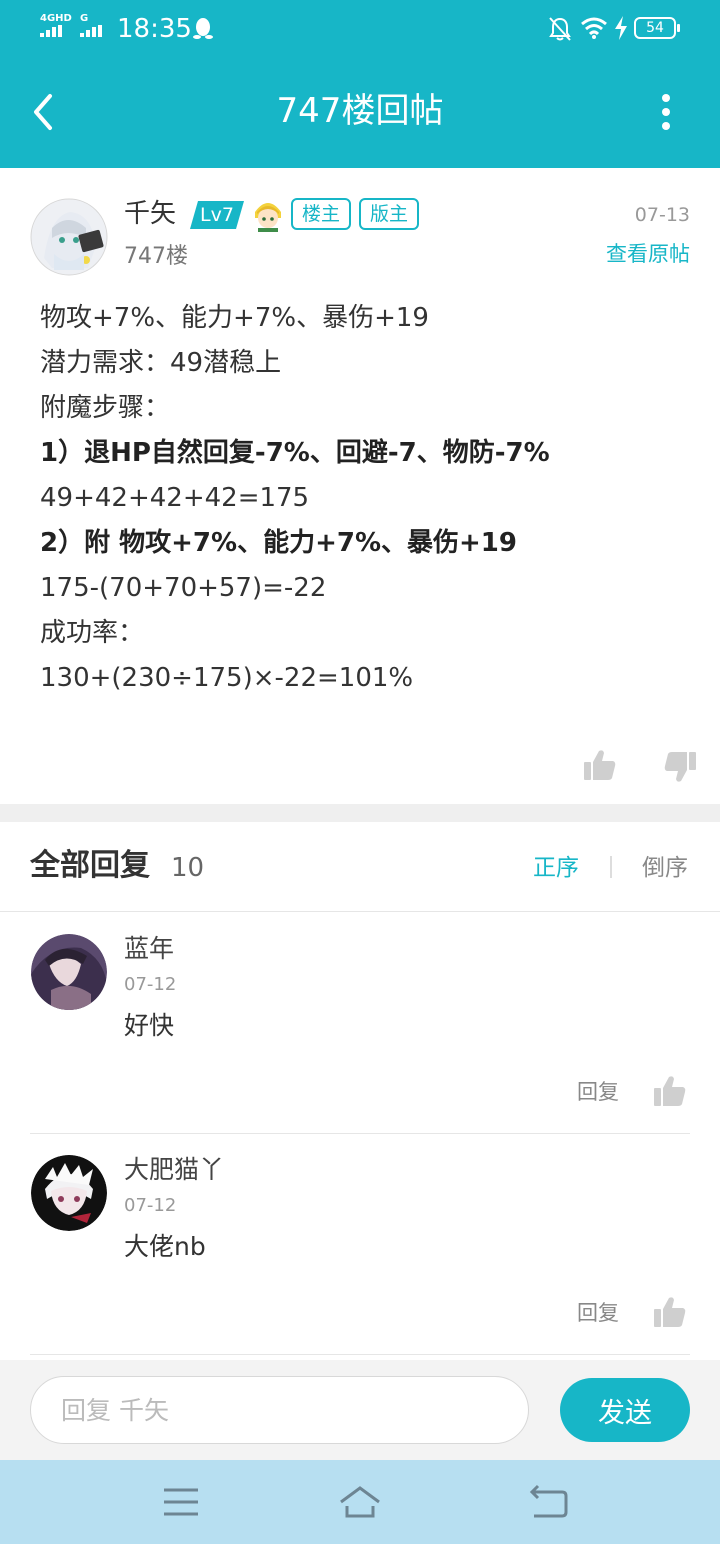 Image resolution: width=720 pixels, height=1544 pixels. Describe the element at coordinates (174, 1170) in the screenshot. I see `reply-author: 大肥猫丫` at that location.